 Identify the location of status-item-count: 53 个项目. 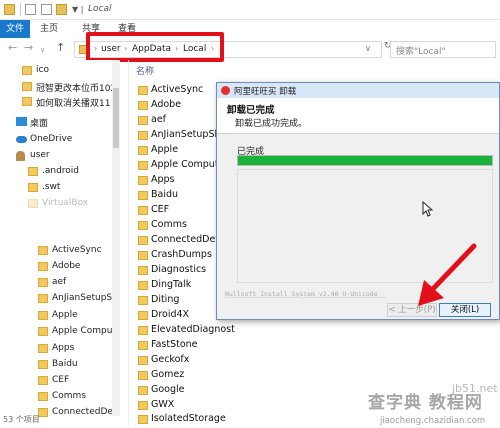
(21, 419).